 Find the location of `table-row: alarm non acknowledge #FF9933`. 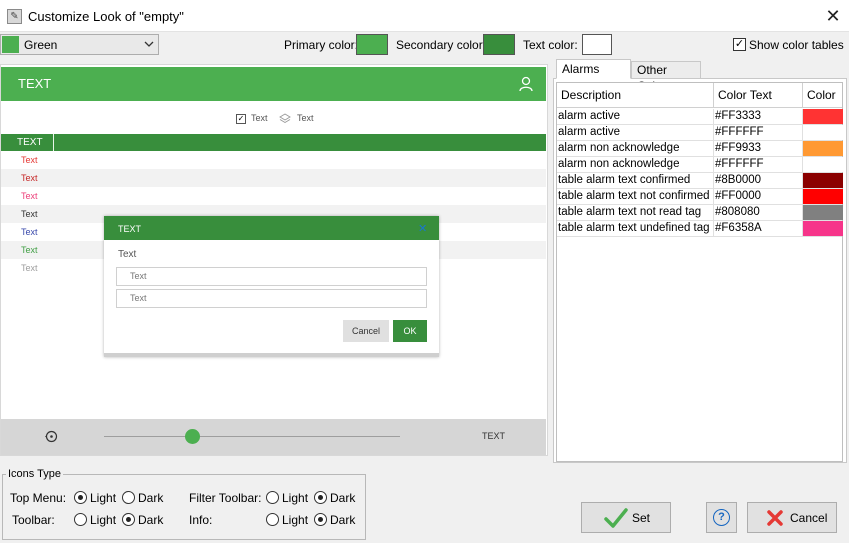

table-row: alarm non acknowledge #FF9933 is located at coordinates (700, 149).